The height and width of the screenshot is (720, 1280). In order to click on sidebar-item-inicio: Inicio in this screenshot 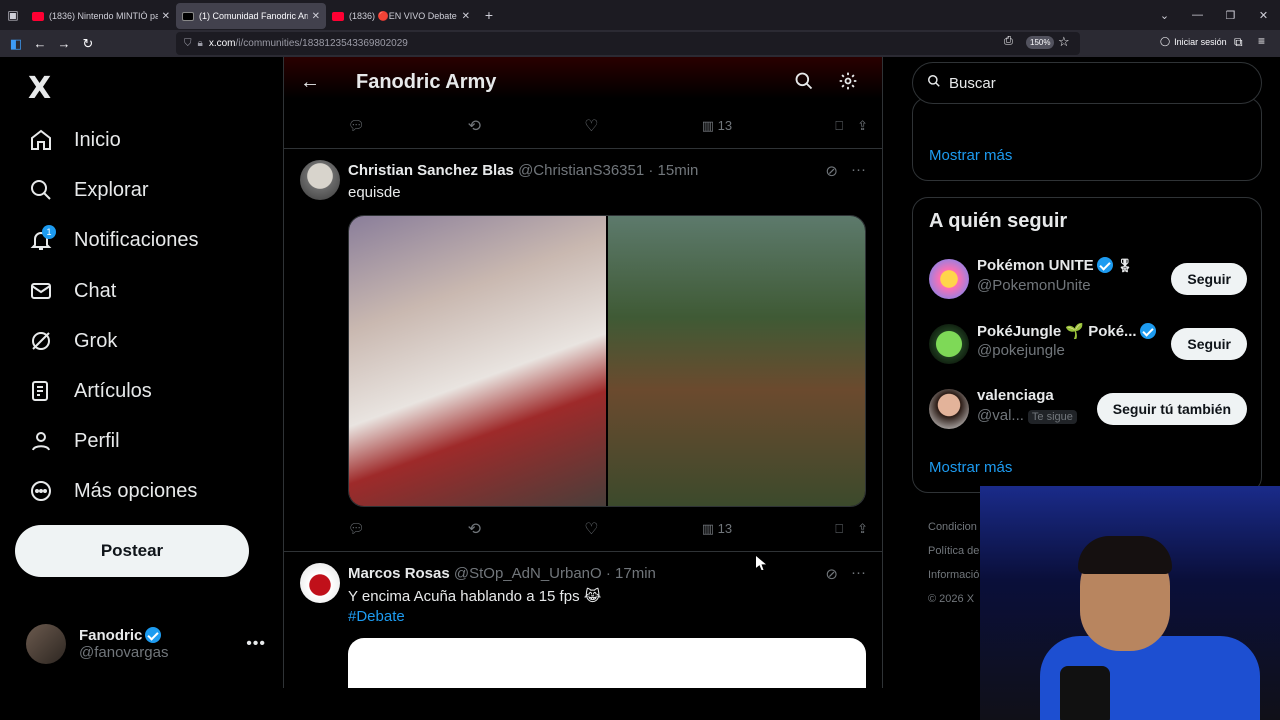, I will do `click(74, 140)`.